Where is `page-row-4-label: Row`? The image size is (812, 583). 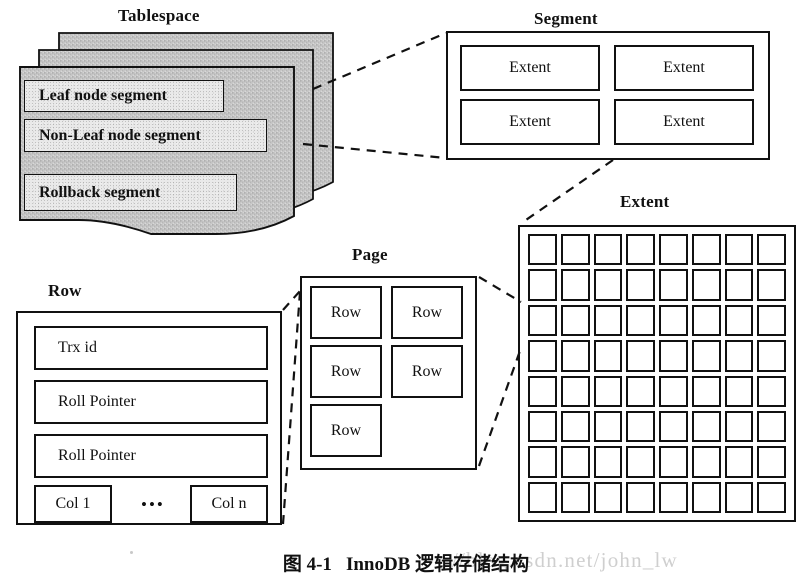 page-row-4-label: Row is located at coordinates (427, 371).